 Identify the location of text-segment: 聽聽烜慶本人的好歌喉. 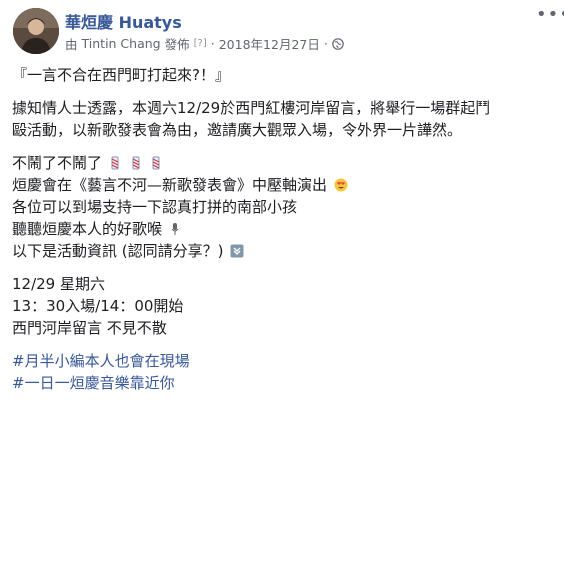
(87, 229).